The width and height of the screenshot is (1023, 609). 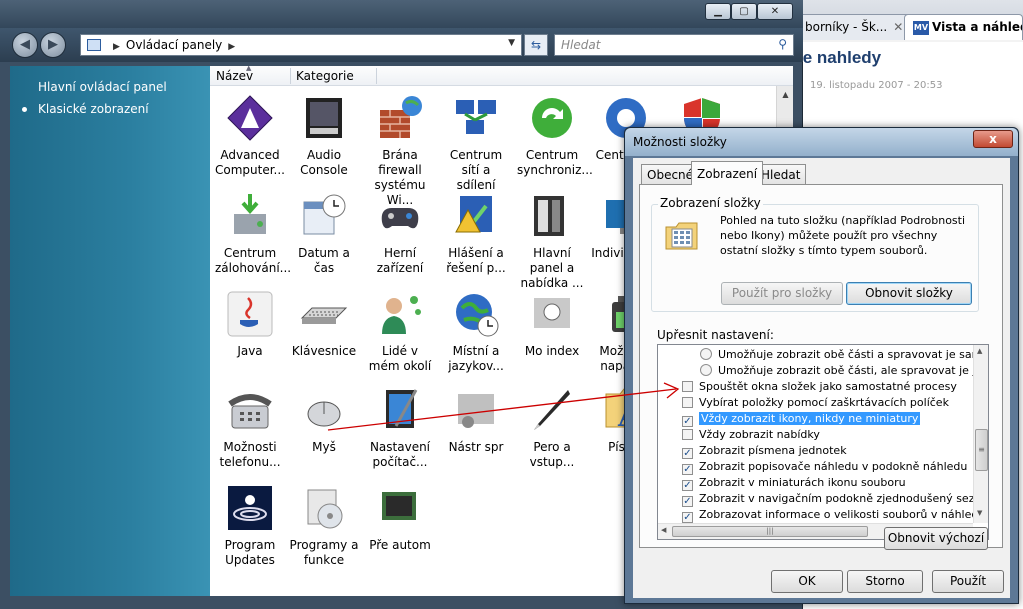 I want to click on reset-folders-button: Obnovit složky, so click(x=909, y=293).